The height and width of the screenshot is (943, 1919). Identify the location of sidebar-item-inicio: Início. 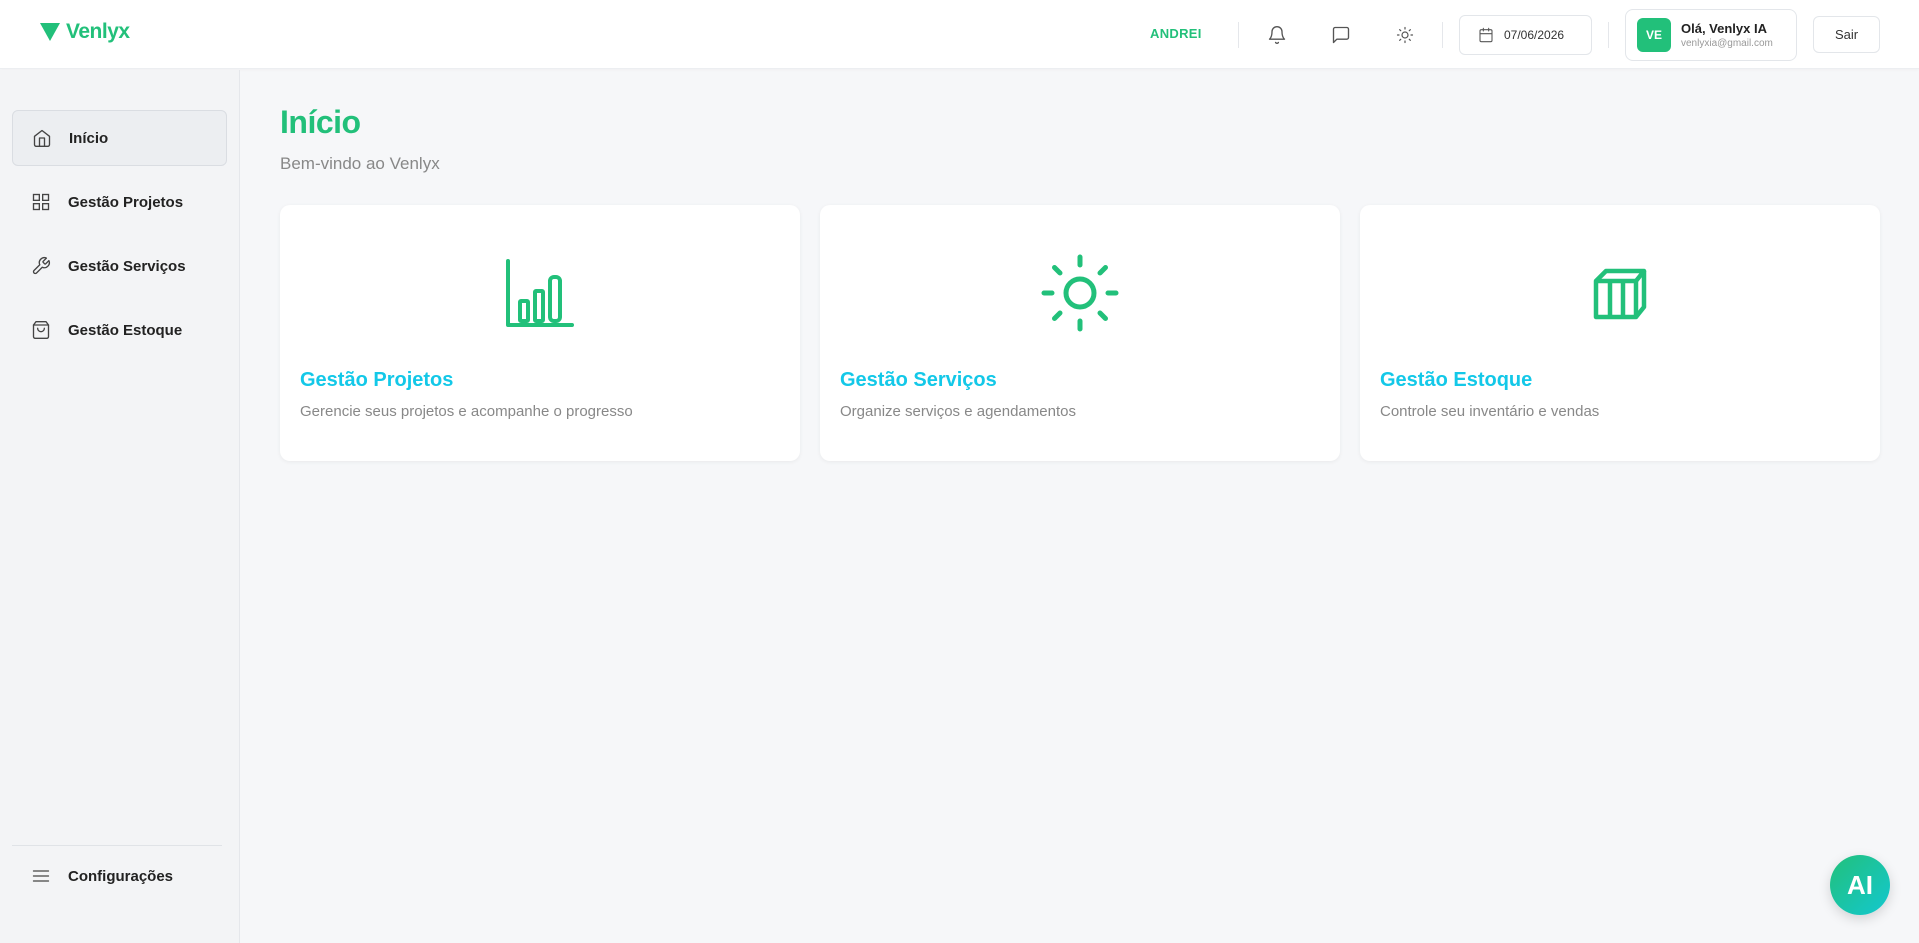
(119, 138).